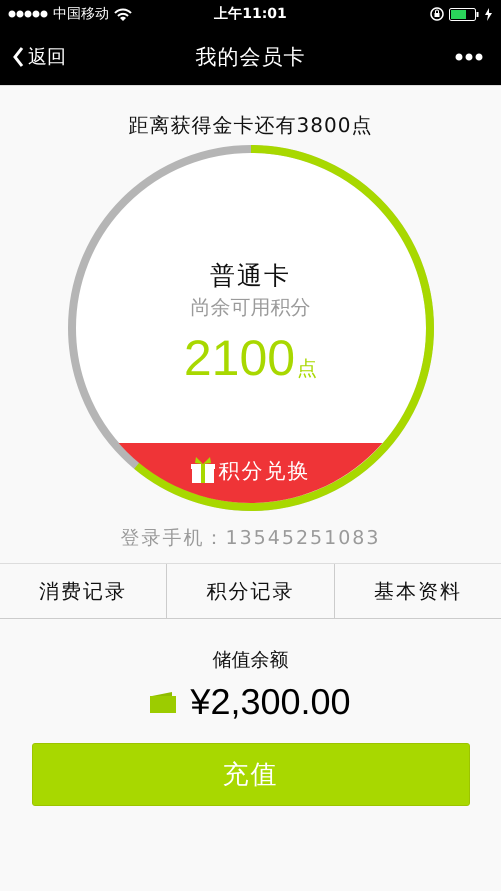  I want to click on gift-icon, so click(202, 470).